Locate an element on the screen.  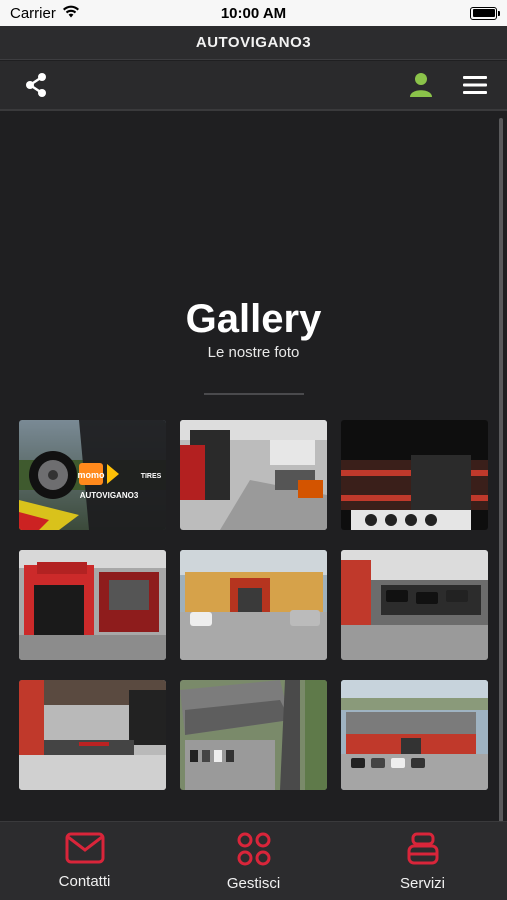
photo-shop-front-parking is located at coordinates (253, 605).